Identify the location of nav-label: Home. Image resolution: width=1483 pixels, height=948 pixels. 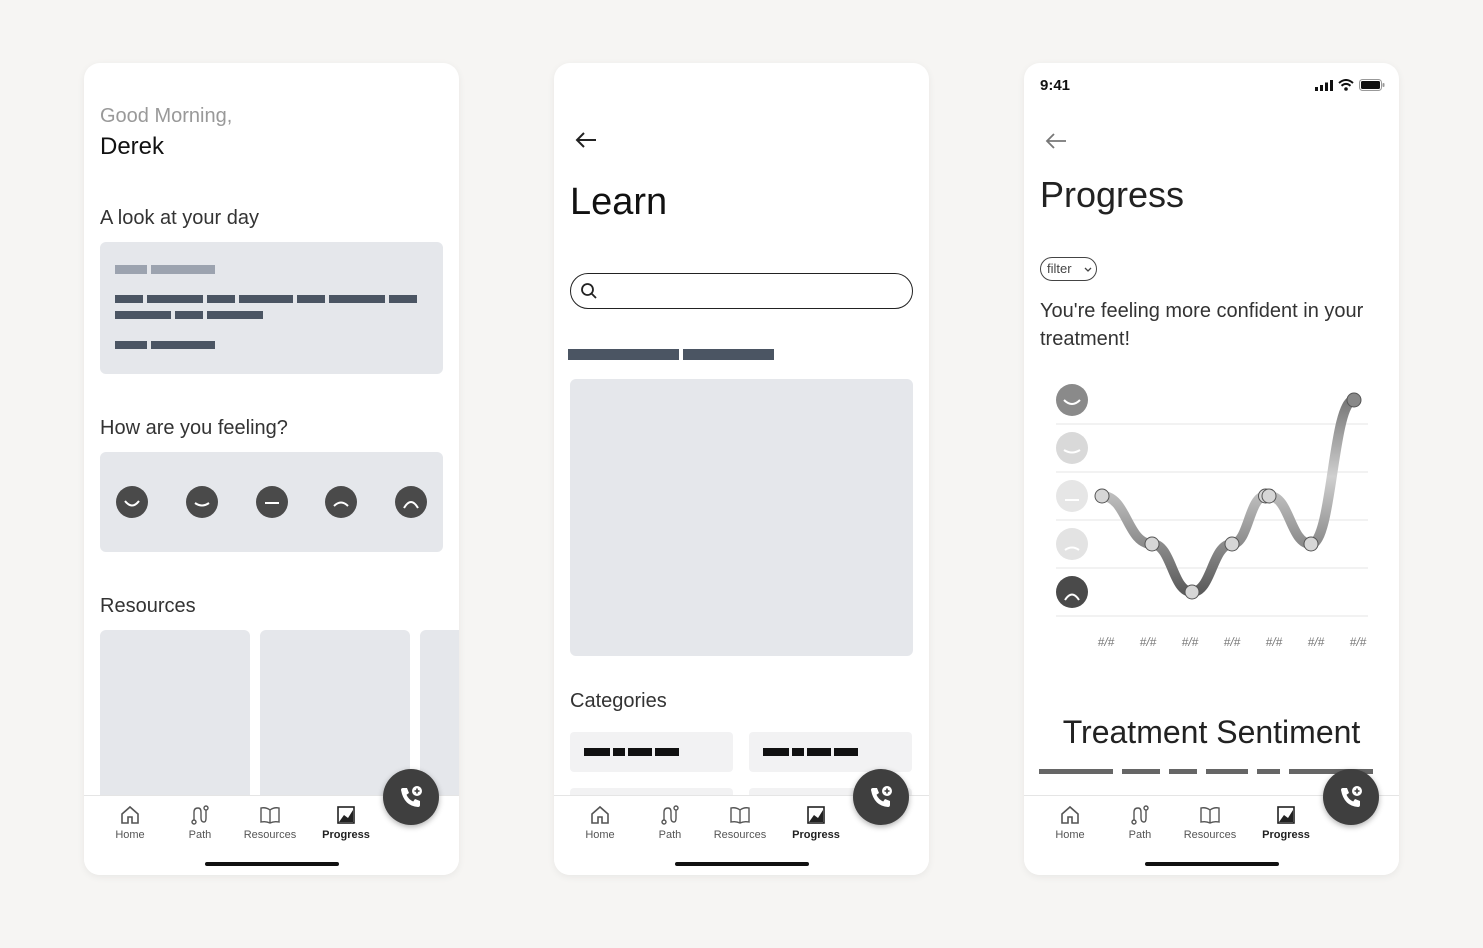
(130, 835).